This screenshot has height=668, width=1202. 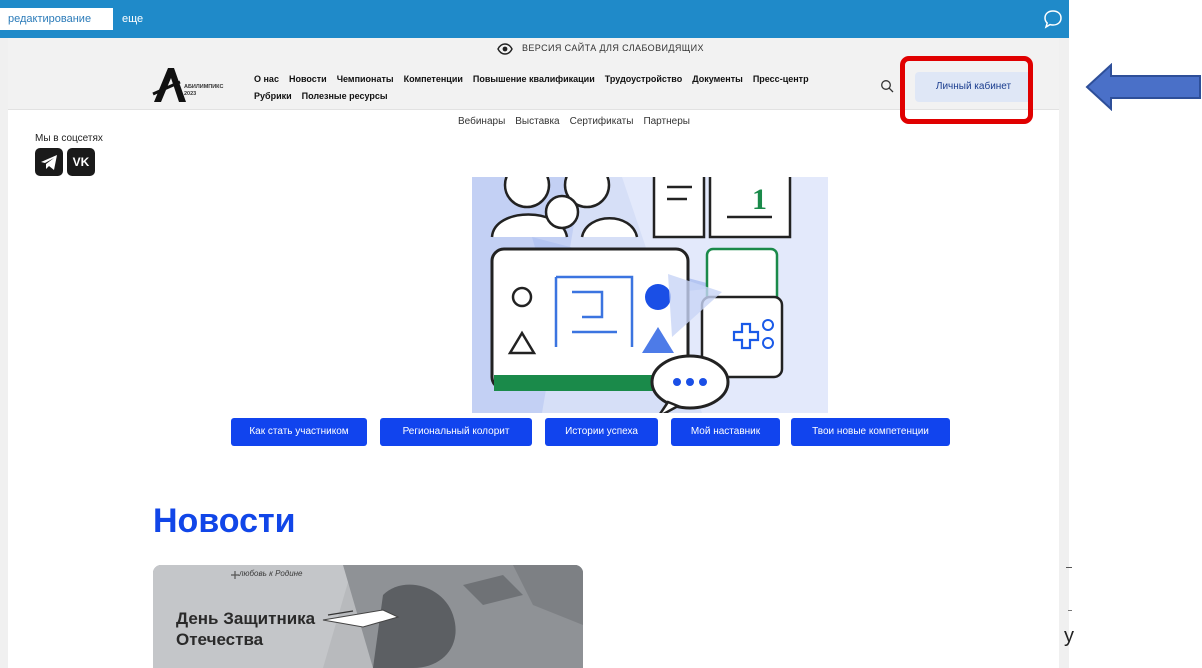 I want to click on left-margin, so click(x=4, y=353).